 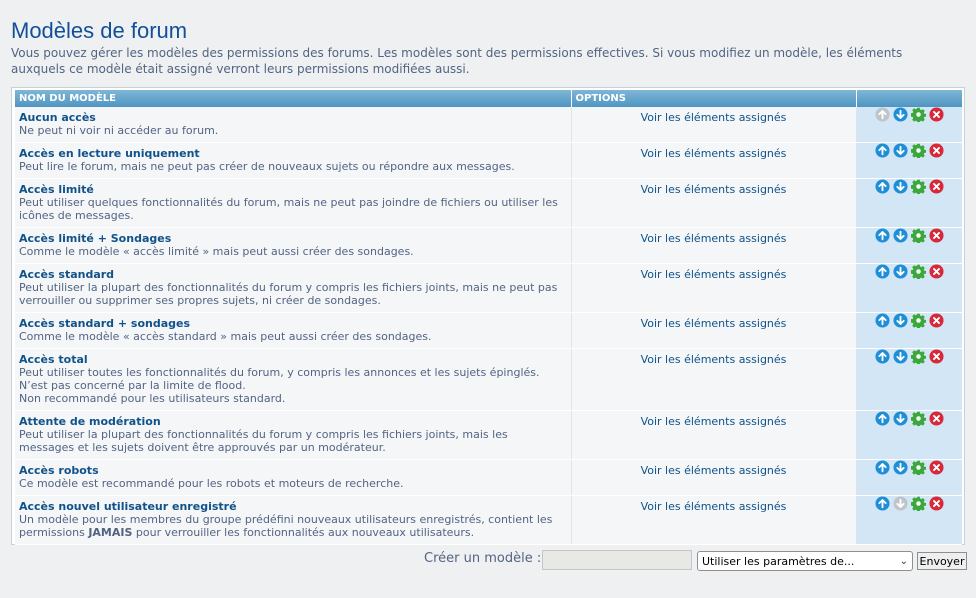 What do you see at coordinates (483, 558) in the screenshot?
I see `create-template-label: Créer un modèle :` at bounding box center [483, 558].